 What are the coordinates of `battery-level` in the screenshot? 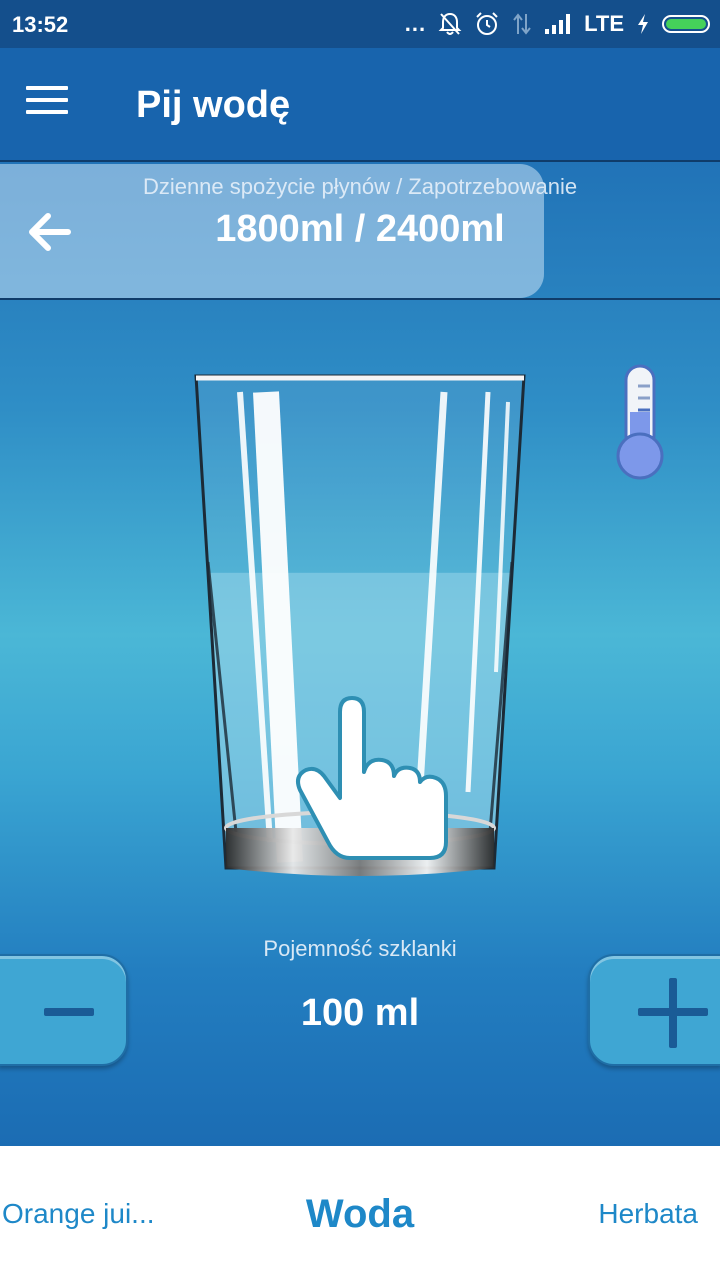 It's located at (686, 24).